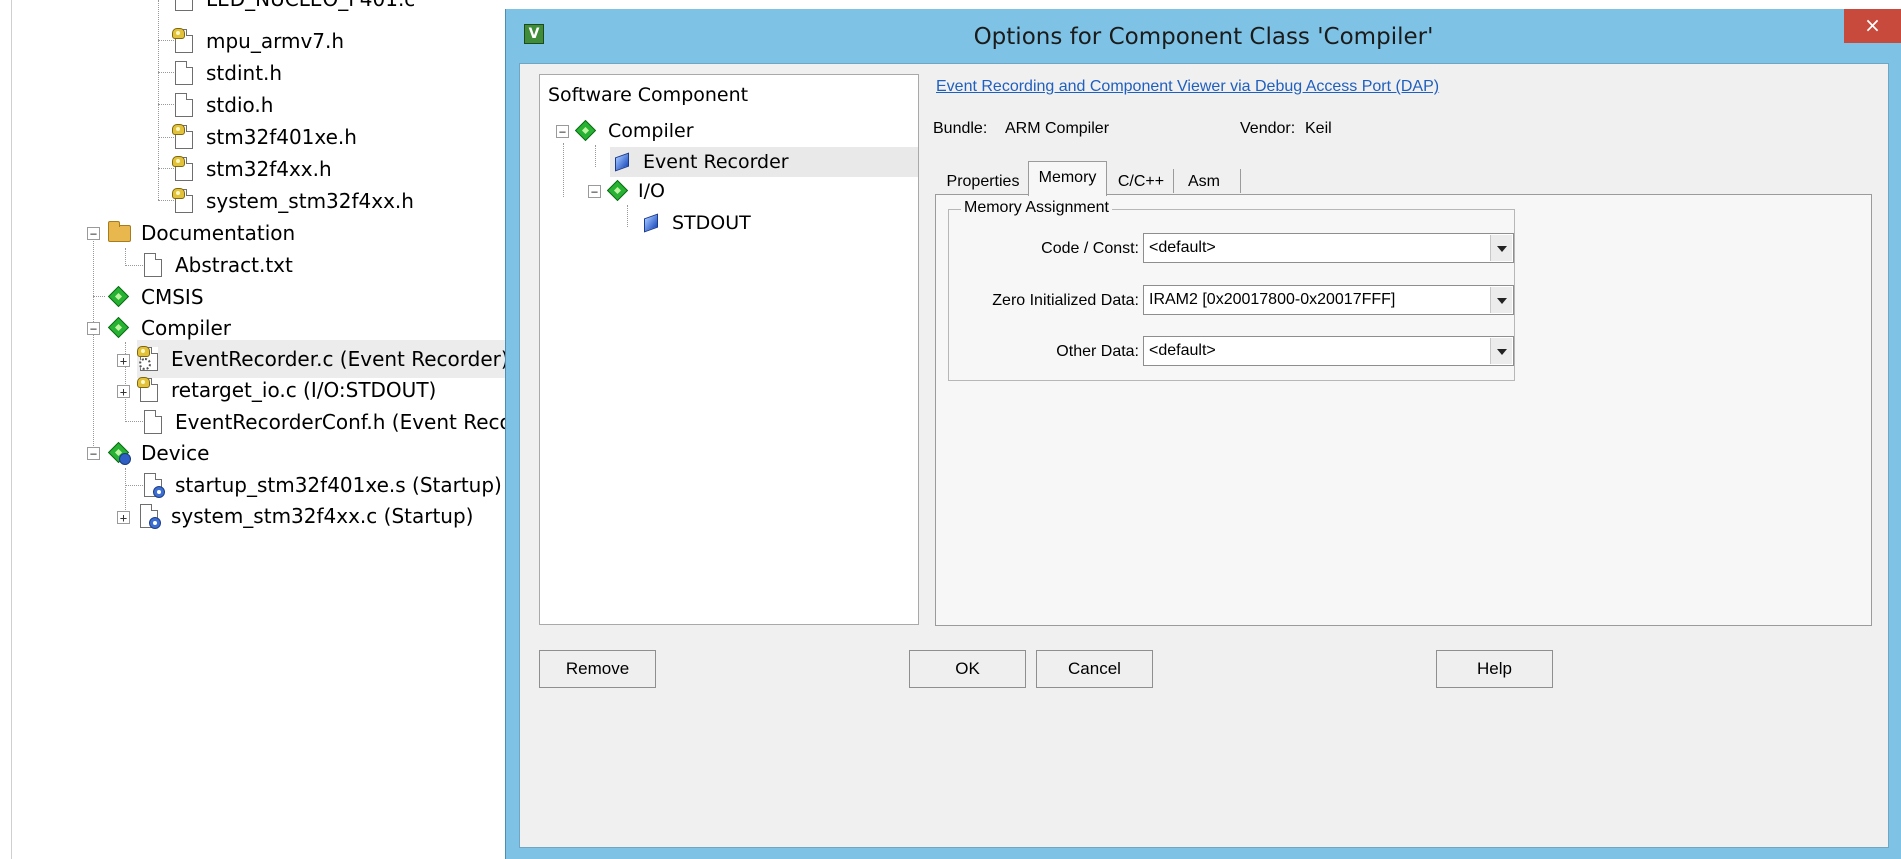 The width and height of the screenshot is (1901, 859). I want to click on zero-init-data-select: IRAM2 [0x20017800-0x20017FFF], so click(1328, 300).